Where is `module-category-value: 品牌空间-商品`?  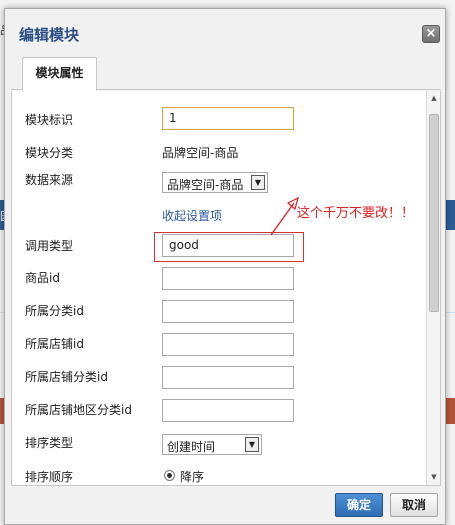 module-category-value: 品牌空间-商品 is located at coordinates (200, 153).